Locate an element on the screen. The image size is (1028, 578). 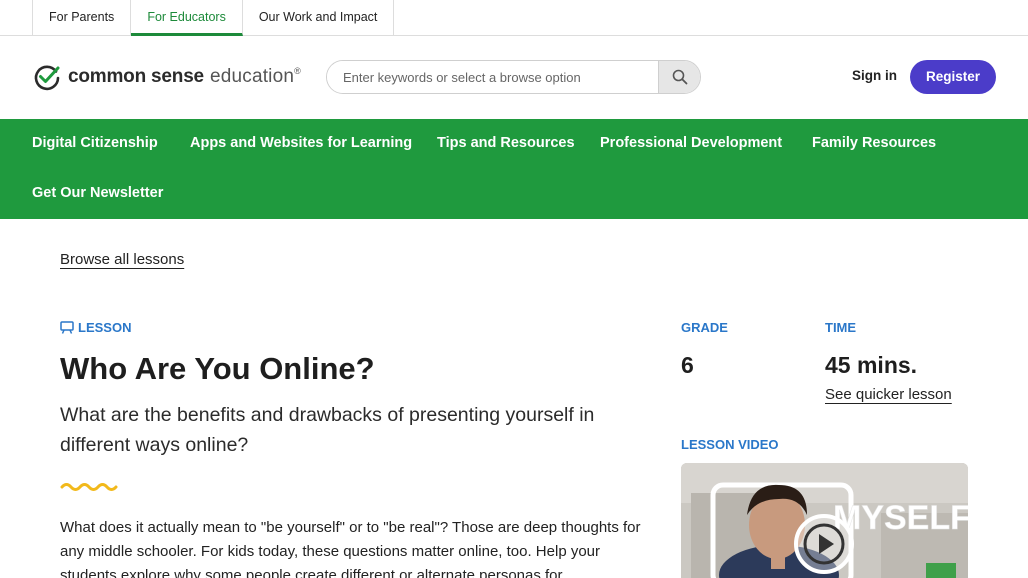
search-input is located at coordinates (492, 77).